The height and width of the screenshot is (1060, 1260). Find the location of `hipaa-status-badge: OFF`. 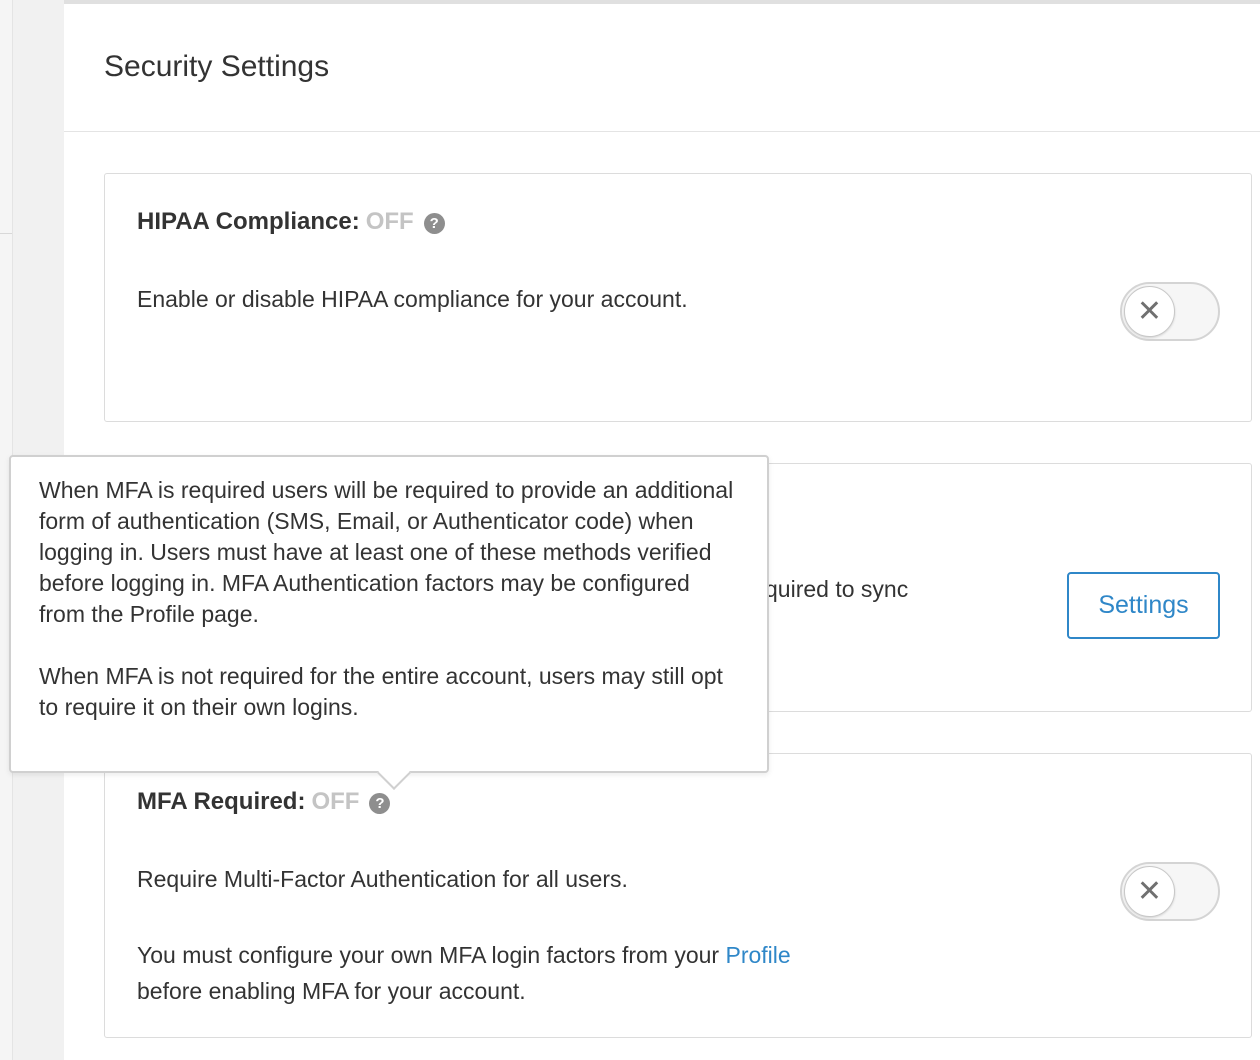

hipaa-status-badge: OFF is located at coordinates (389, 221).